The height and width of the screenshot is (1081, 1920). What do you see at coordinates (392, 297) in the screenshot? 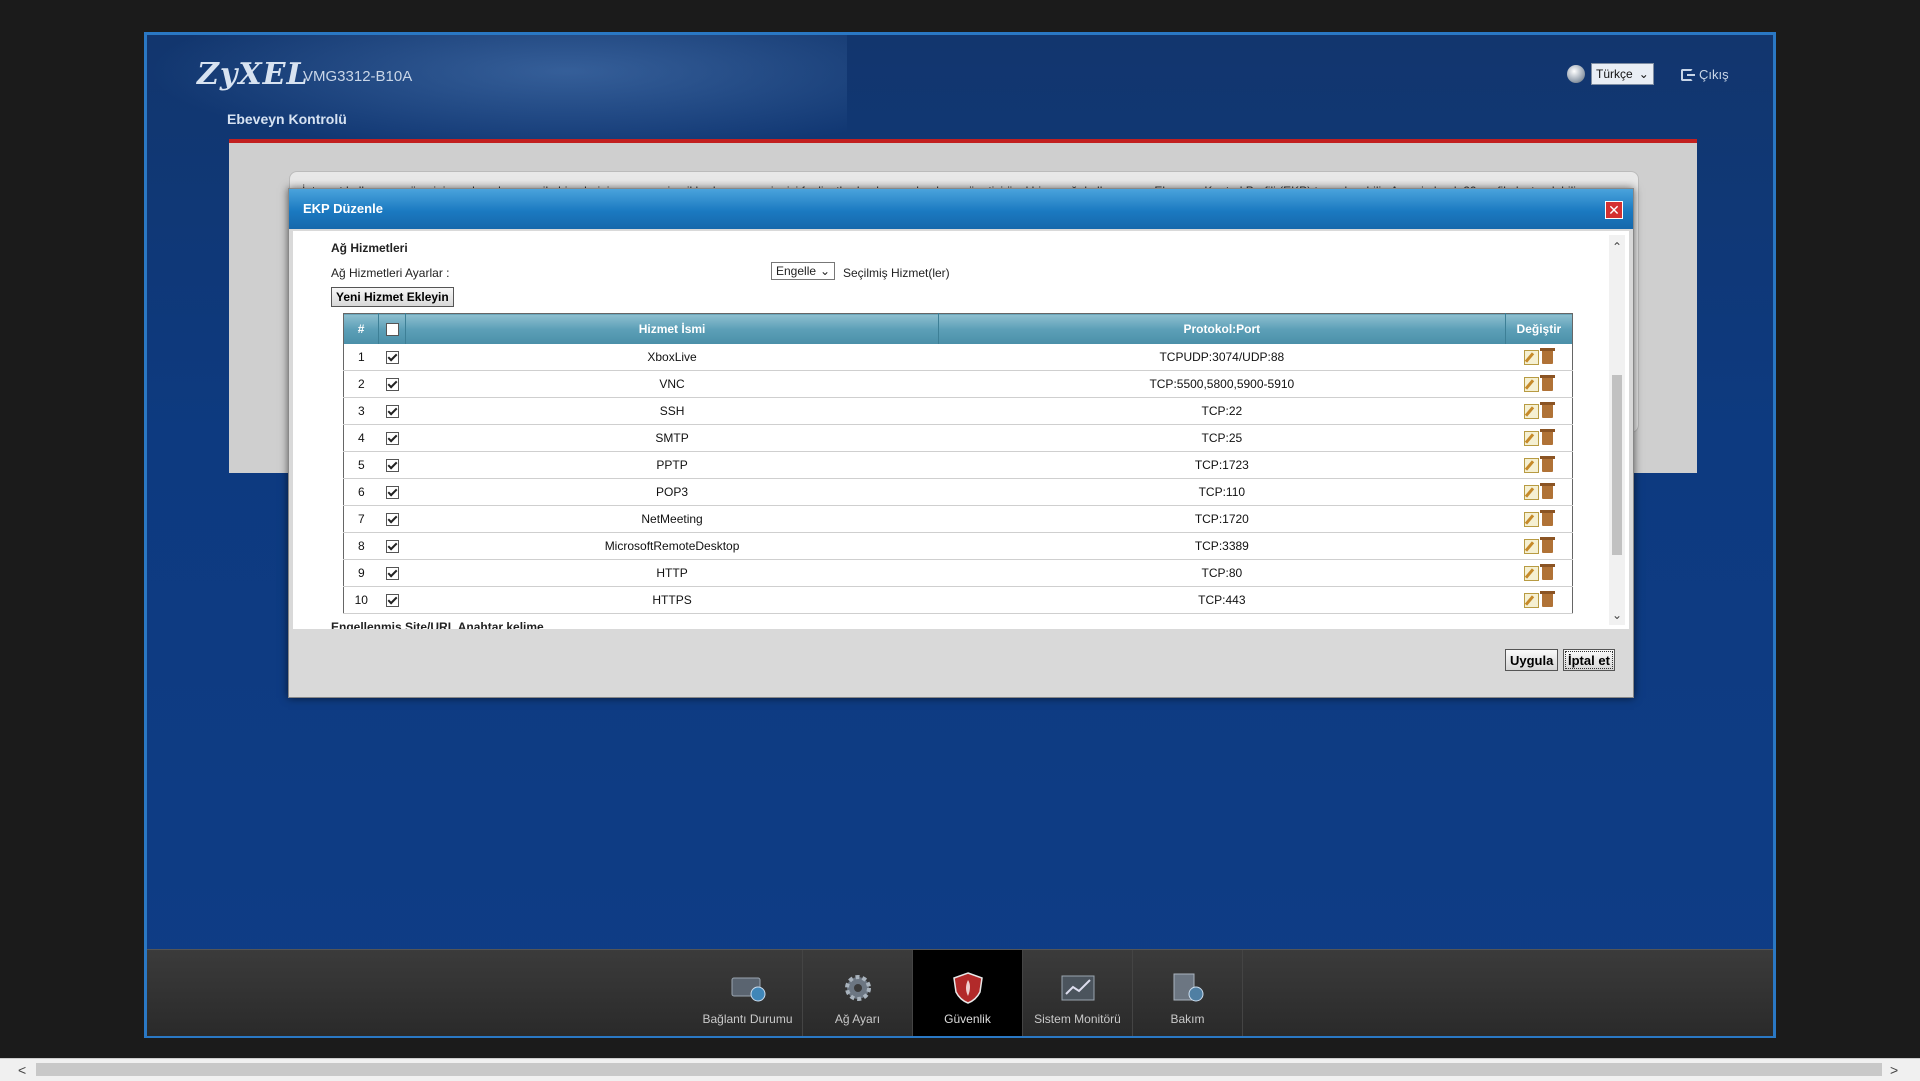
I see `add-service-button: Yeni Hizmet Ekleyin` at bounding box center [392, 297].